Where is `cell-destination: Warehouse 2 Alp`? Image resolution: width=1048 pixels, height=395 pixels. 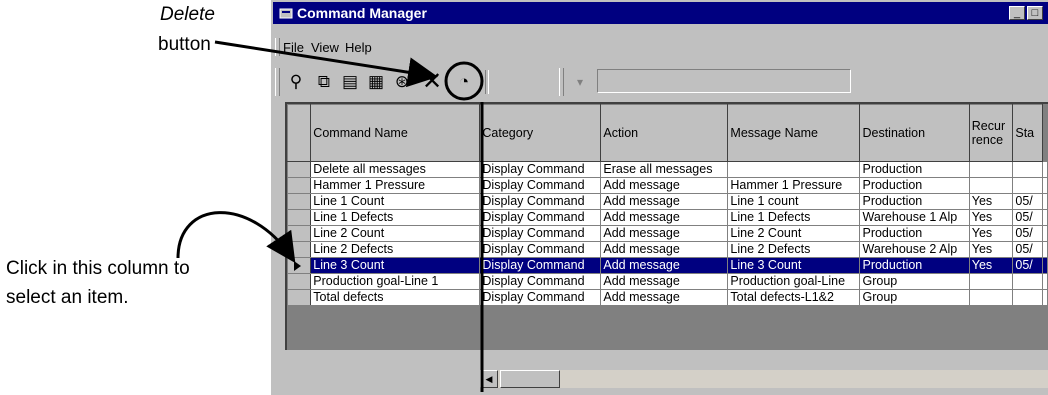 cell-destination: Warehouse 2 Alp is located at coordinates (914, 249).